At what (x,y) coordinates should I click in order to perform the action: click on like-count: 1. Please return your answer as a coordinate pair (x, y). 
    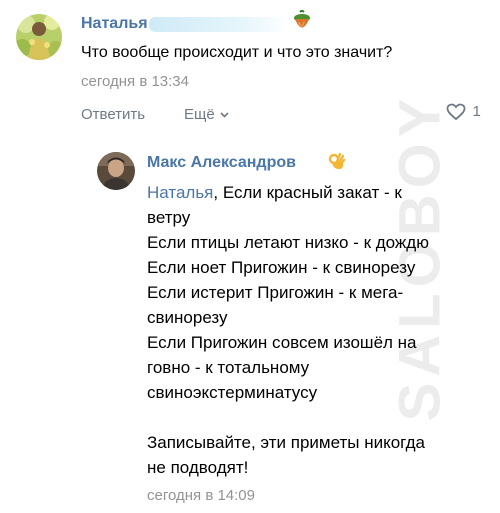
    Looking at the image, I should click on (476, 112).